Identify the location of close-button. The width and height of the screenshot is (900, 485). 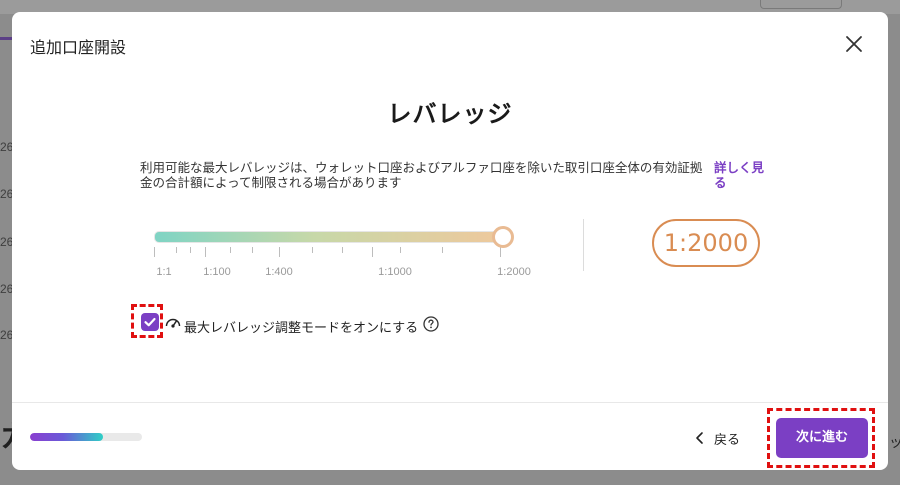
(854, 44).